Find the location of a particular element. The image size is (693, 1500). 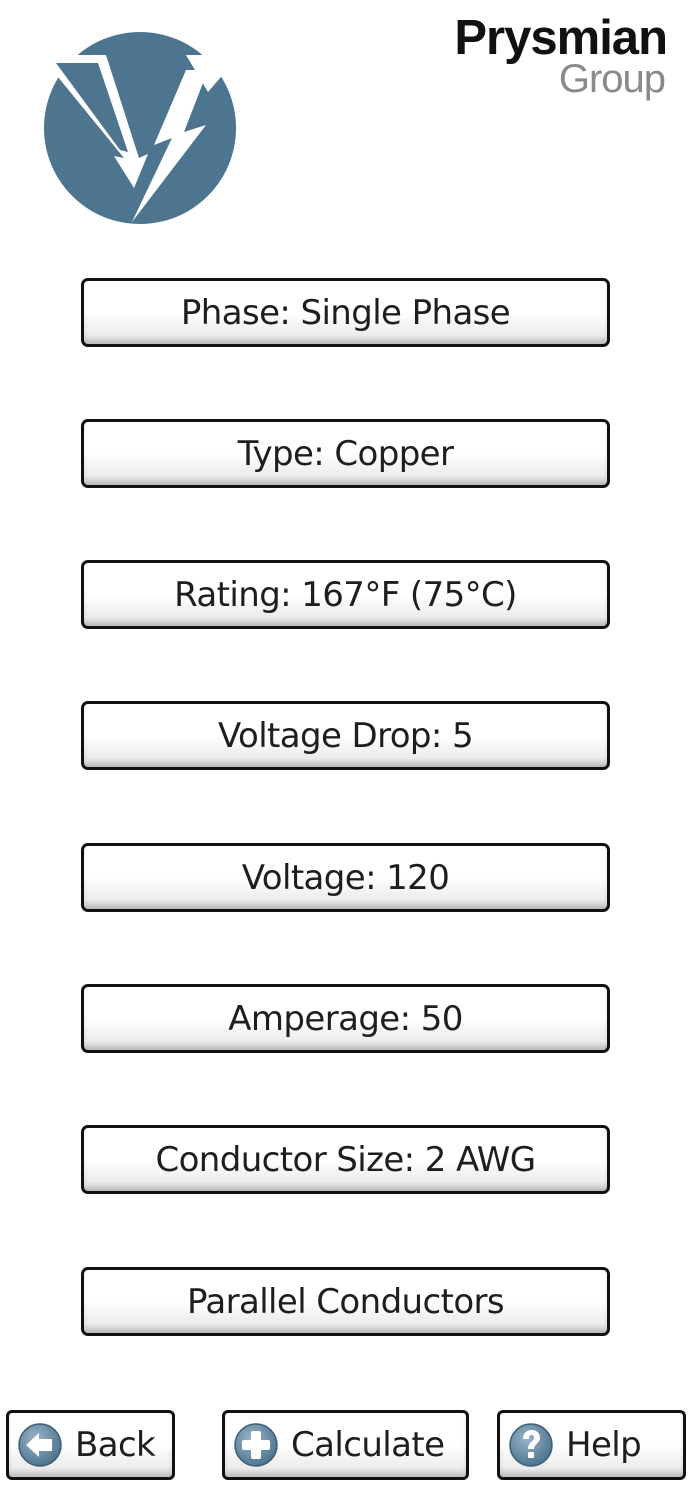

parallel-conductors-button: Parallel Conductors is located at coordinates (345, 1301).